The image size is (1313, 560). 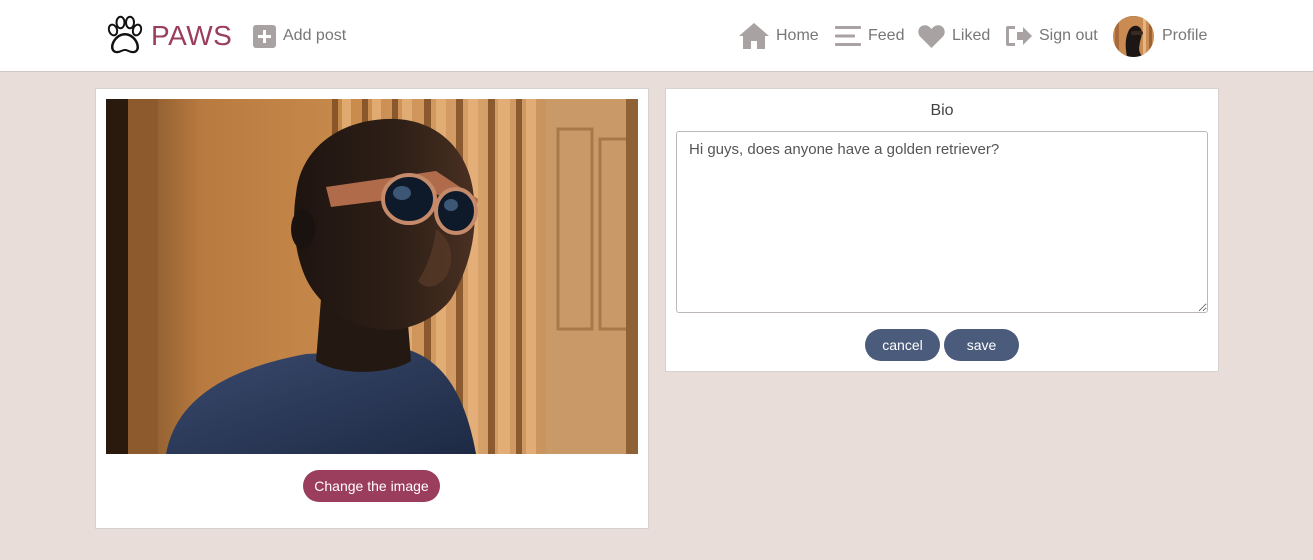 I want to click on nav-feed-label: Feed, so click(x=886, y=35).